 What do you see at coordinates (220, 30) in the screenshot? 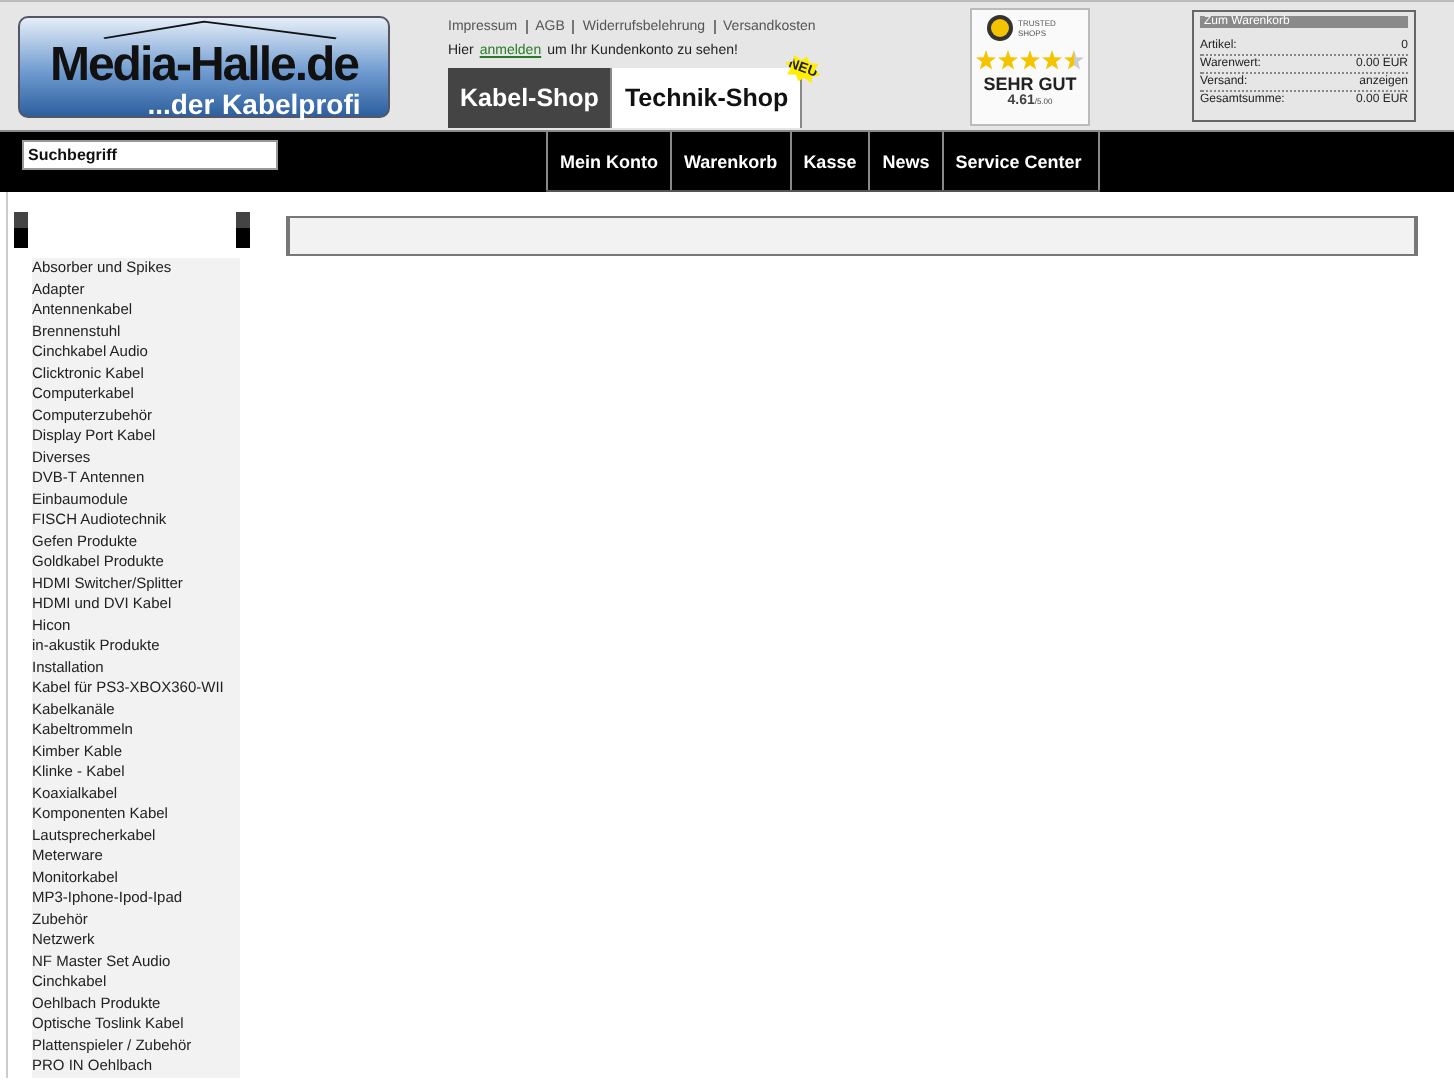
I see `roof-icon` at bounding box center [220, 30].